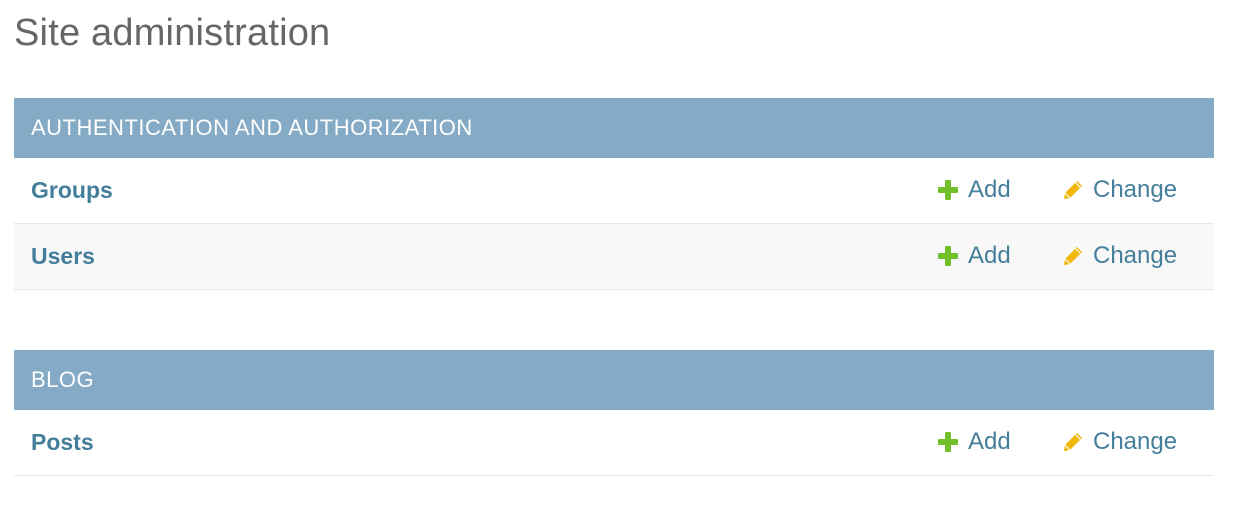  Describe the element at coordinates (614, 257) in the screenshot. I see `model-row-users: Users Add Change` at that location.